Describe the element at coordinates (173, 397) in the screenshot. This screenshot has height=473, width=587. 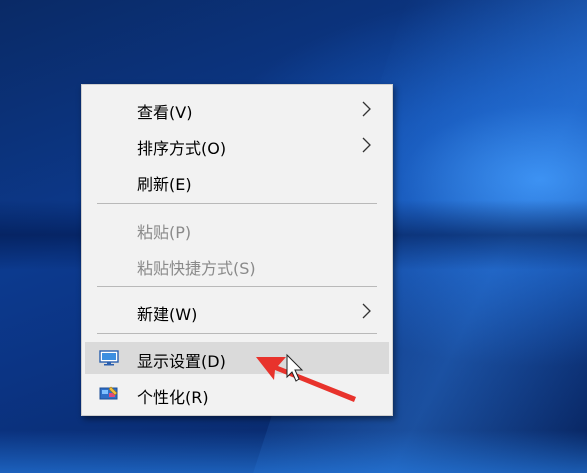
I see `menu-item-label: 个性化(R)` at that location.